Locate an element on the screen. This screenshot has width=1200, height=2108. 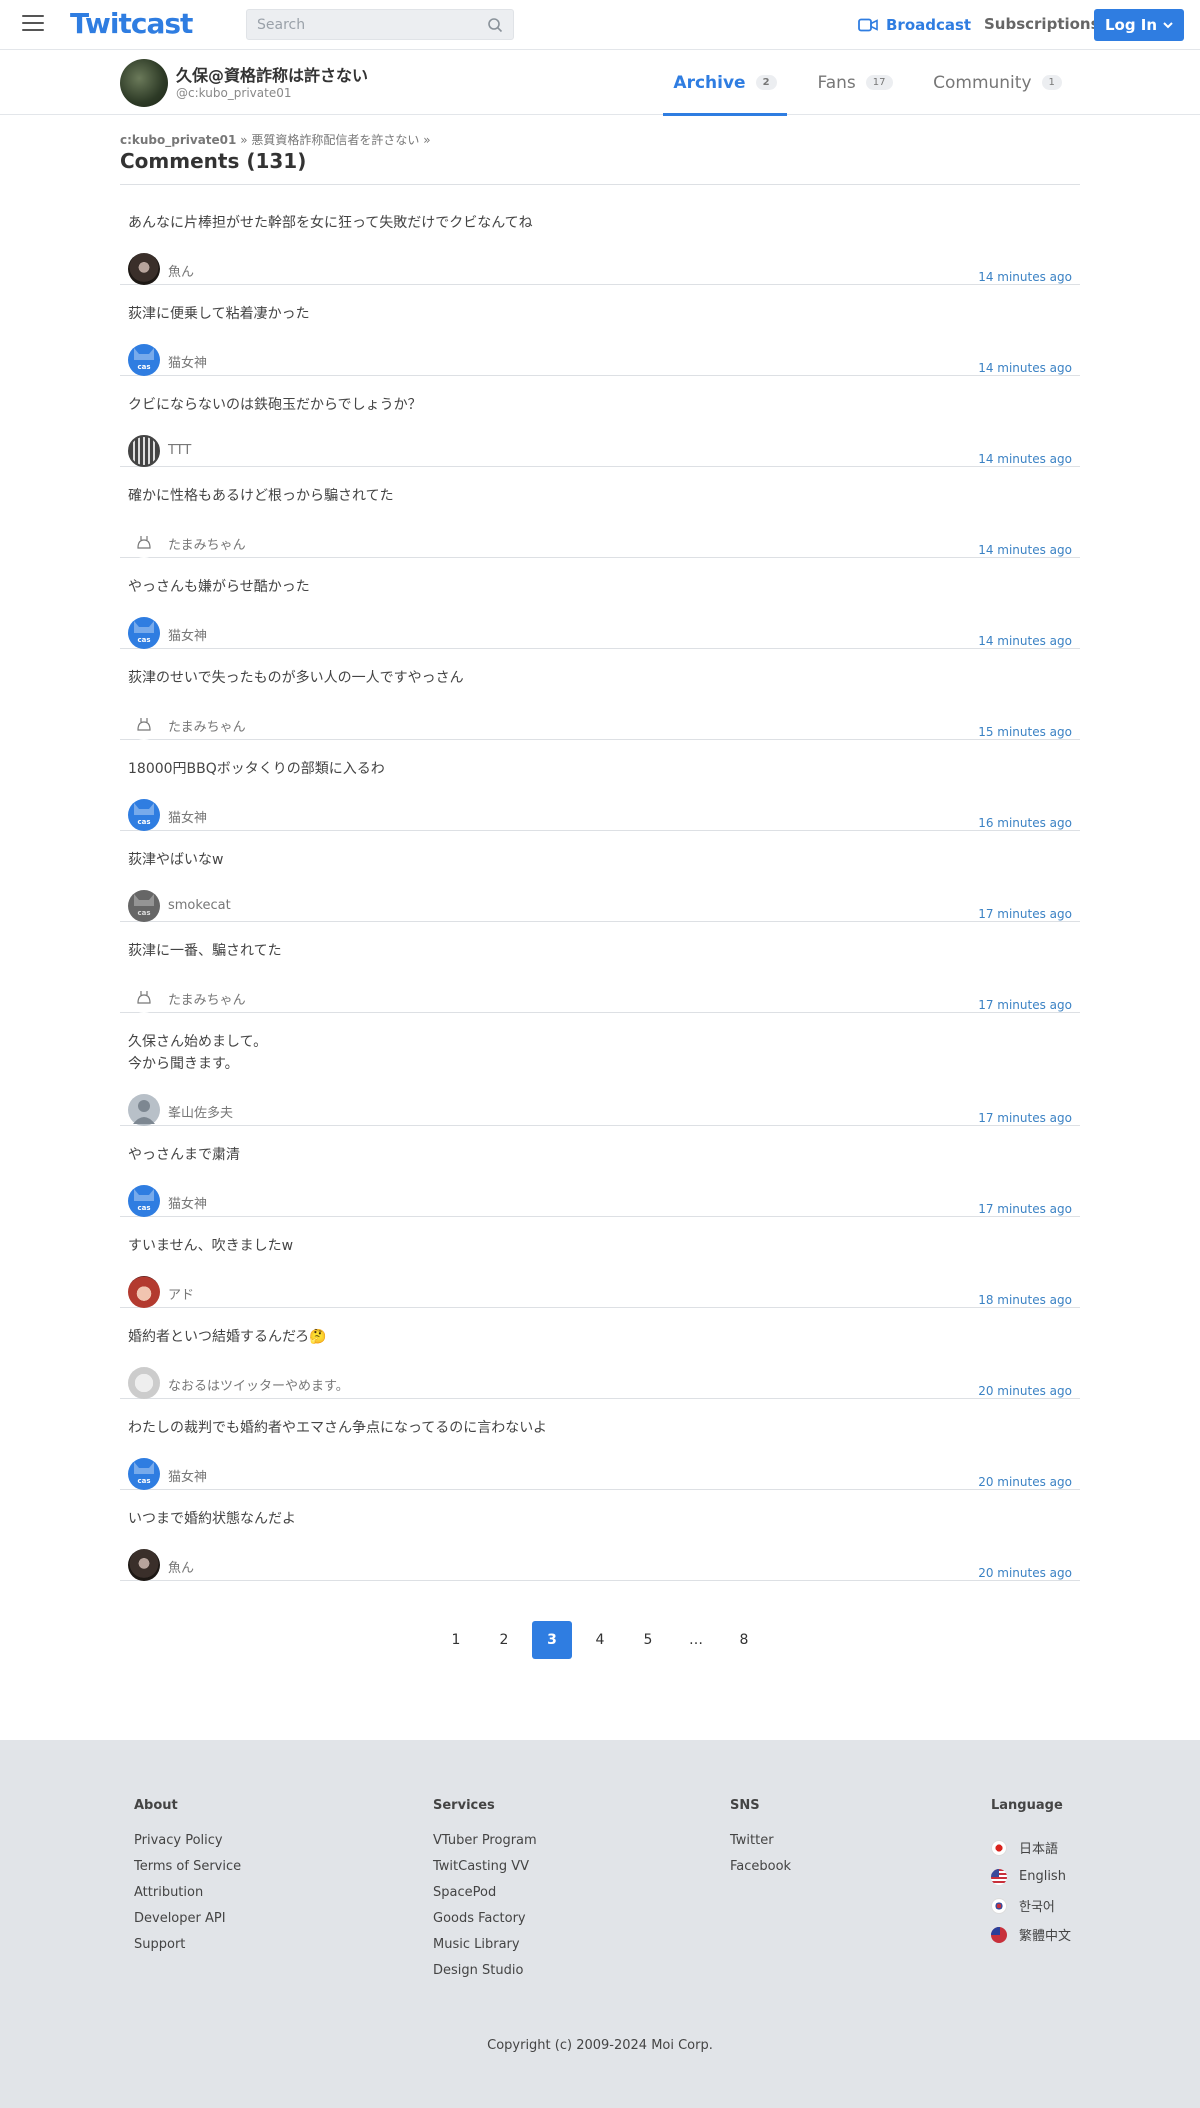
page-button: 5 is located at coordinates (648, 1640).